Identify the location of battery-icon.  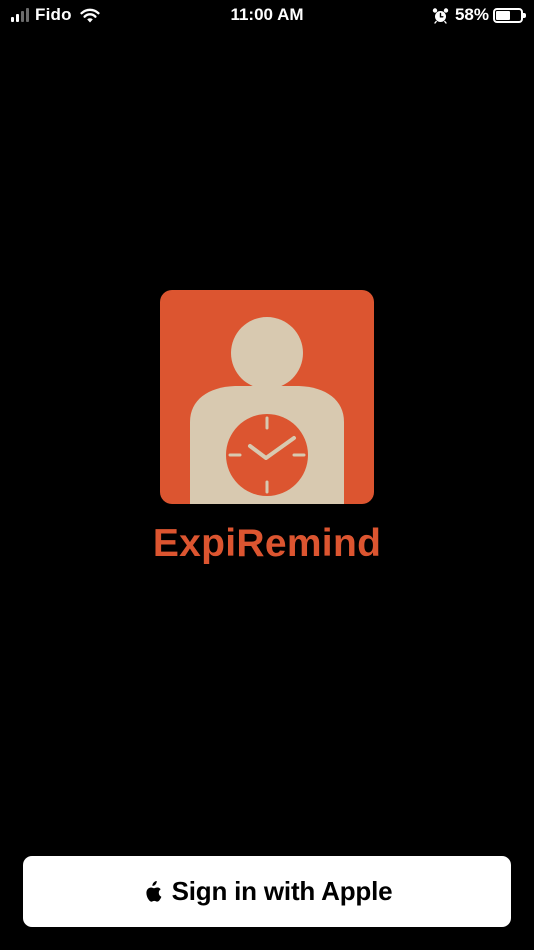
(509, 15).